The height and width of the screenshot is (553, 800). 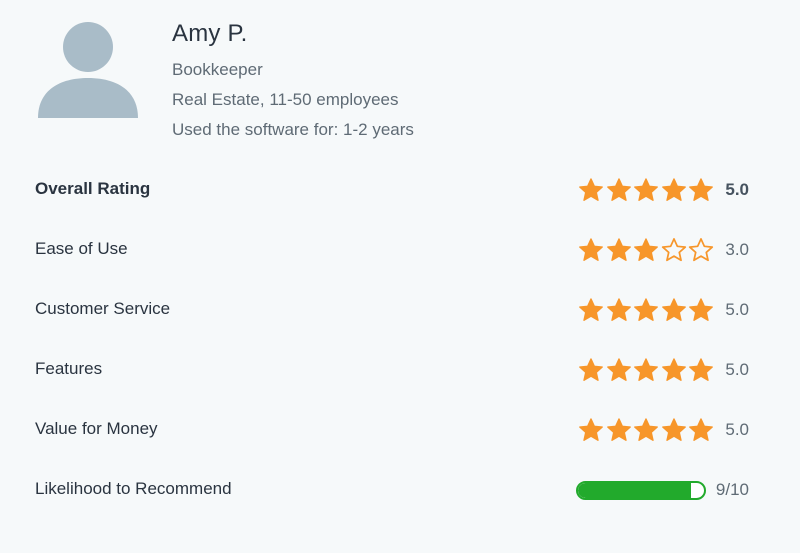 What do you see at coordinates (392, 250) in the screenshot?
I see `rating-row-ease-of-use: Ease of Use 3.0` at bounding box center [392, 250].